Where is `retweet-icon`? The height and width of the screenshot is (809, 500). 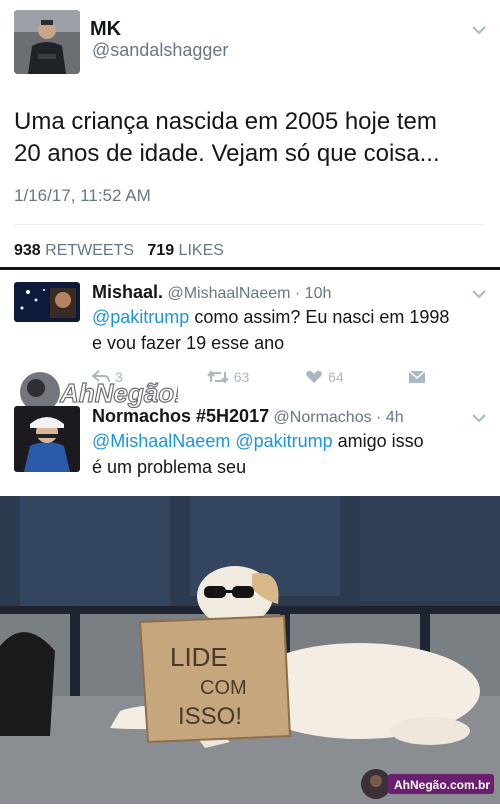 retweet-icon is located at coordinates (217, 377).